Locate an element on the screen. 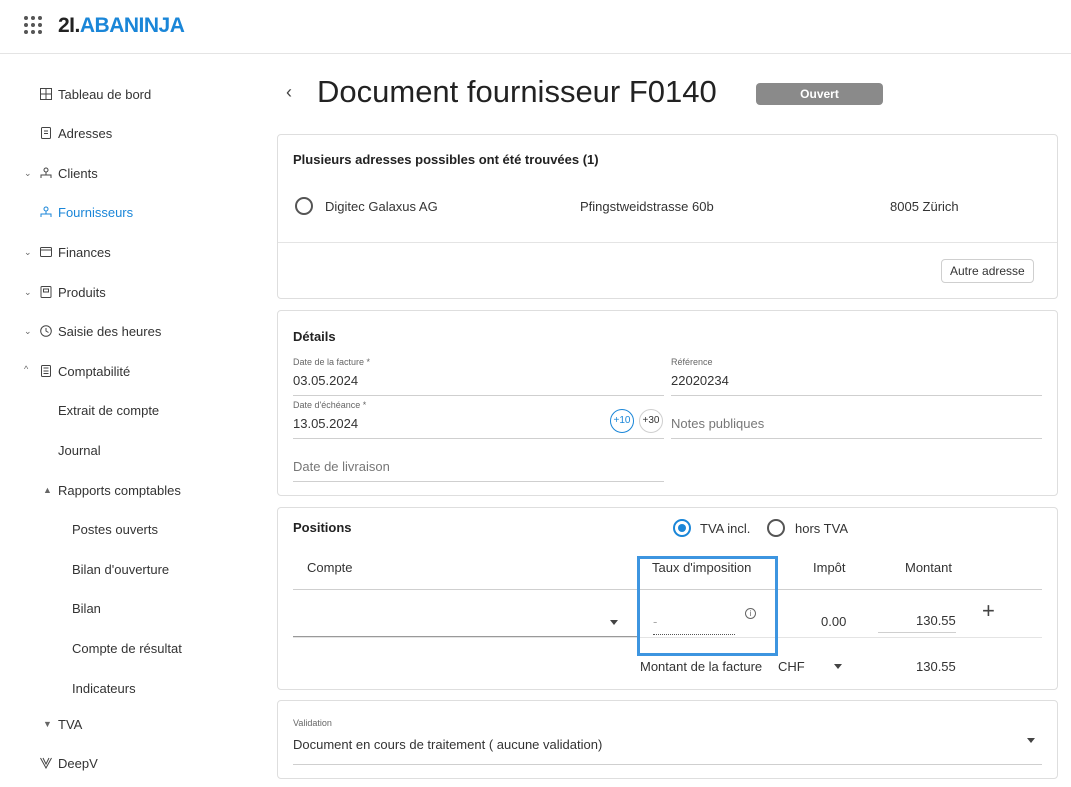  sidebar-item-label: Bilan d'ouverture is located at coordinates (121, 569).